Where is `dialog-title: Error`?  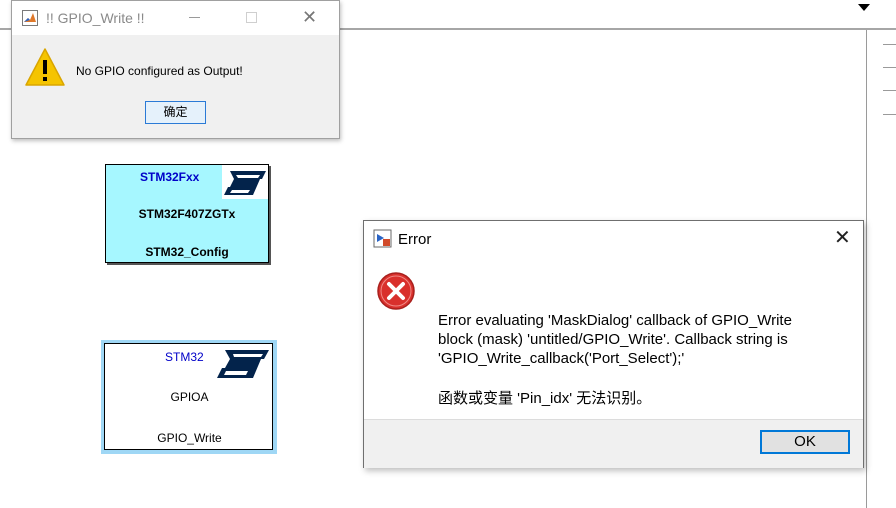
dialog-title: Error is located at coordinates (415, 239).